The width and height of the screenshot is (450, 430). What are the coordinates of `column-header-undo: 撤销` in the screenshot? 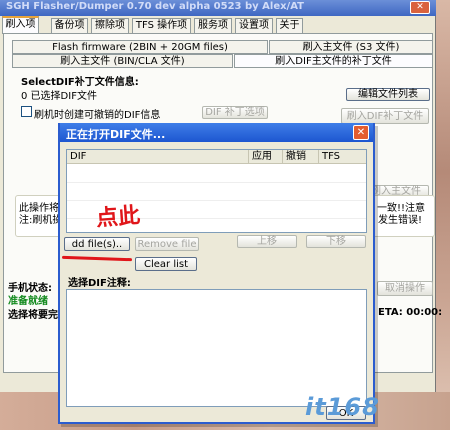 It's located at (301, 157).